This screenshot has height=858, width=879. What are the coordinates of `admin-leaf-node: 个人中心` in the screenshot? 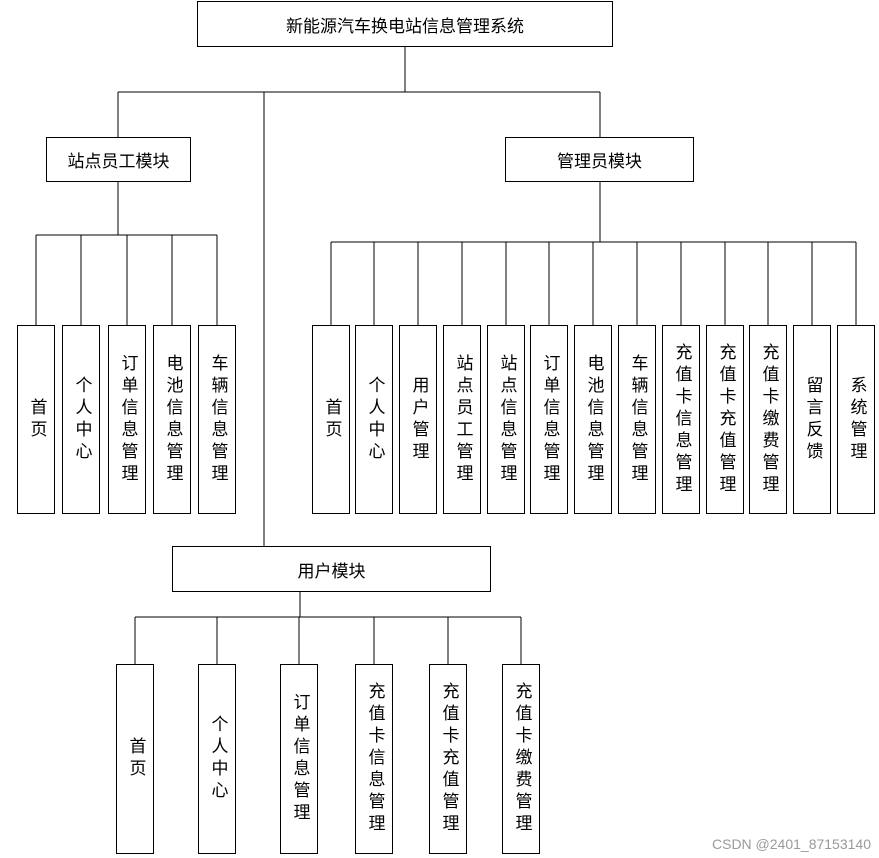 It's located at (374, 419).